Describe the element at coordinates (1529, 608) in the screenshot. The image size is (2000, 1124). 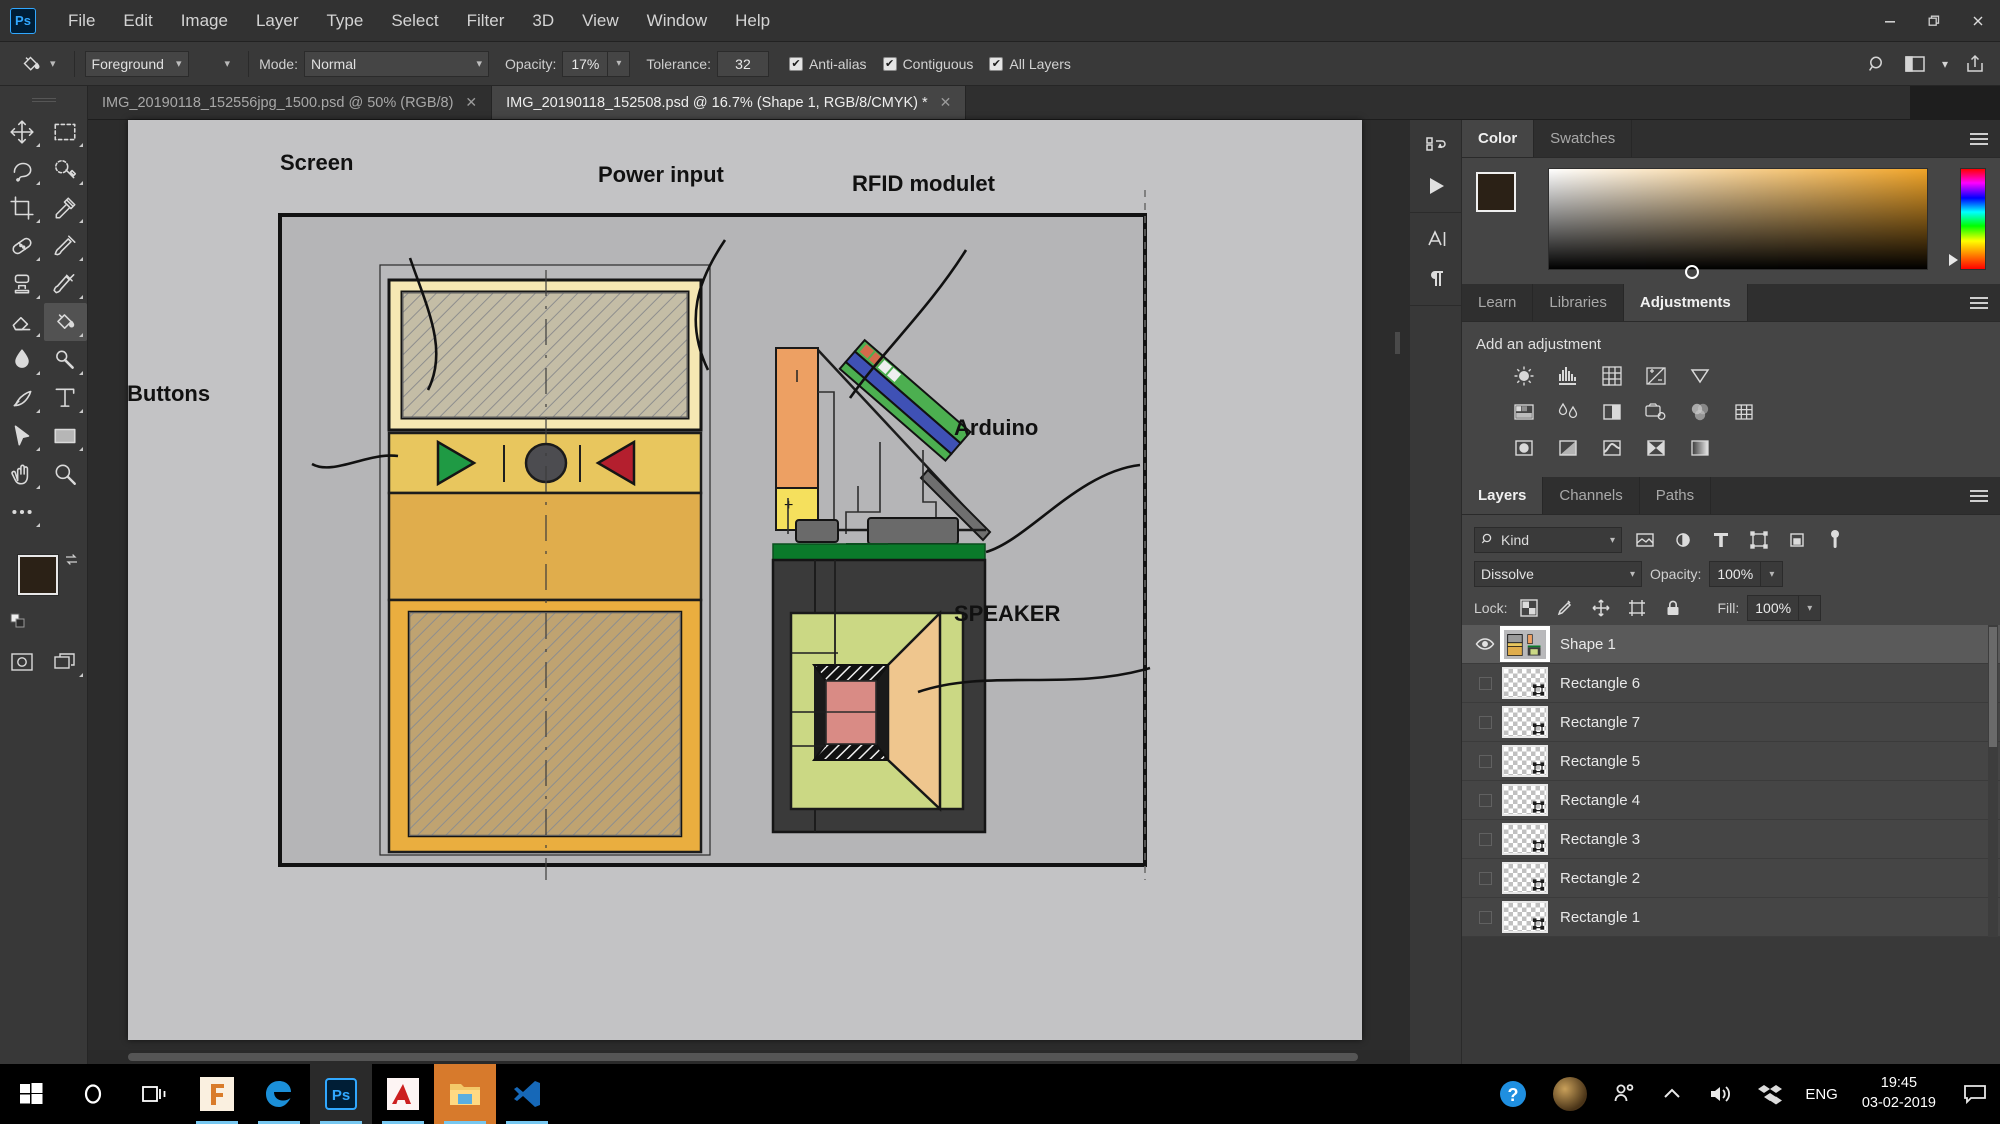
I see `lock-transparency-icon` at that location.